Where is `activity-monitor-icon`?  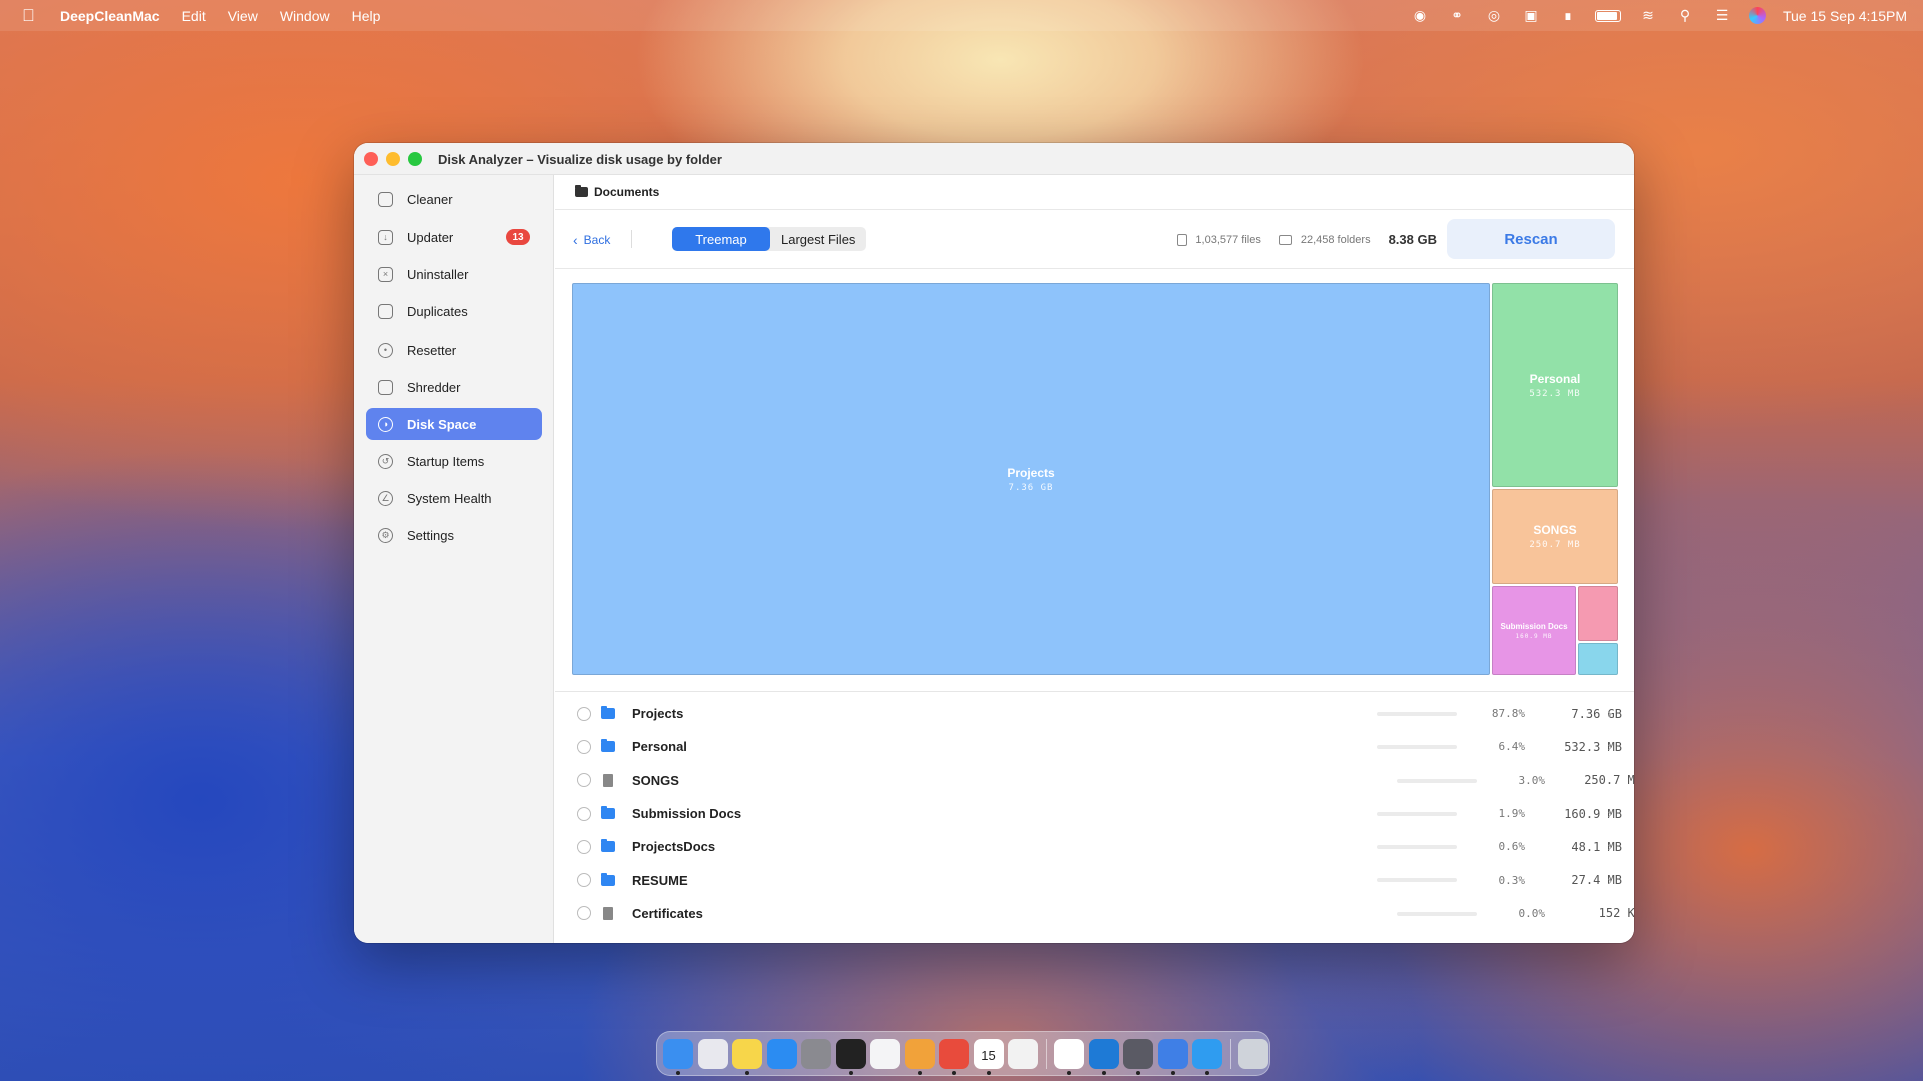
activity-monitor-icon is located at coordinates (1023, 1053).